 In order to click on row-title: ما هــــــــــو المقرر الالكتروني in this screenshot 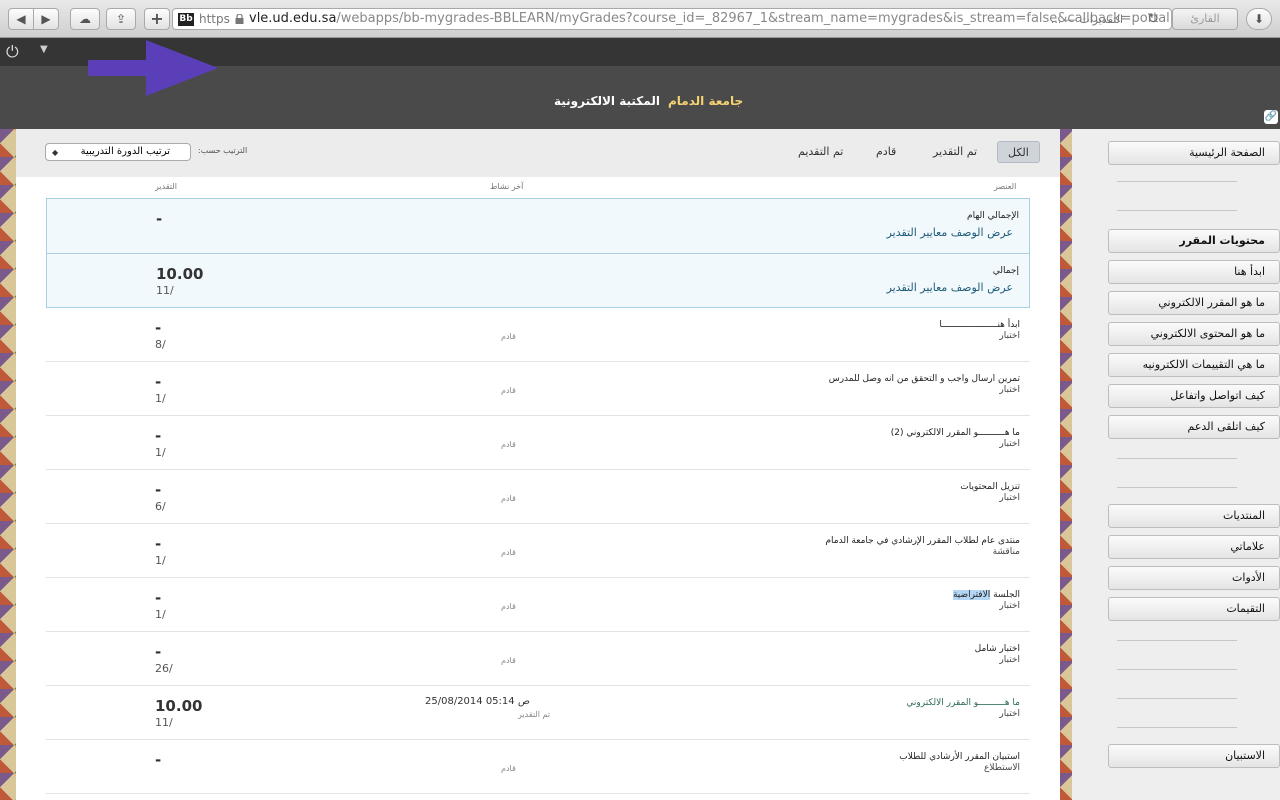, I will do `click(963, 703)`.